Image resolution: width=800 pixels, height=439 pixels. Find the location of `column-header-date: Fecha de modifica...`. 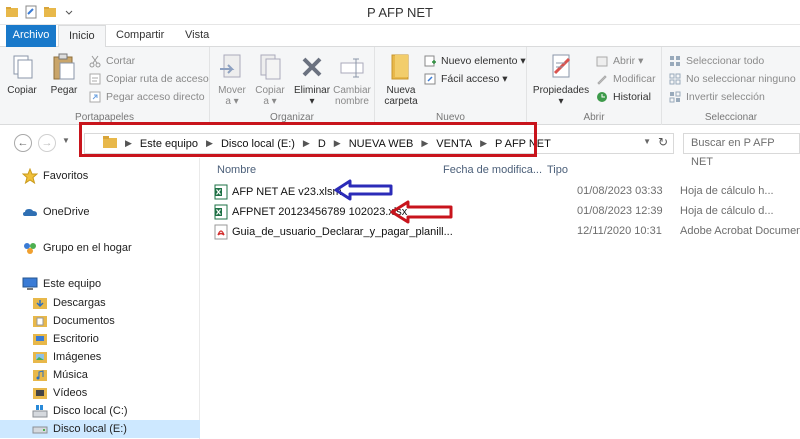

column-header-date: Fecha de modifica... is located at coordinates (492, 170).